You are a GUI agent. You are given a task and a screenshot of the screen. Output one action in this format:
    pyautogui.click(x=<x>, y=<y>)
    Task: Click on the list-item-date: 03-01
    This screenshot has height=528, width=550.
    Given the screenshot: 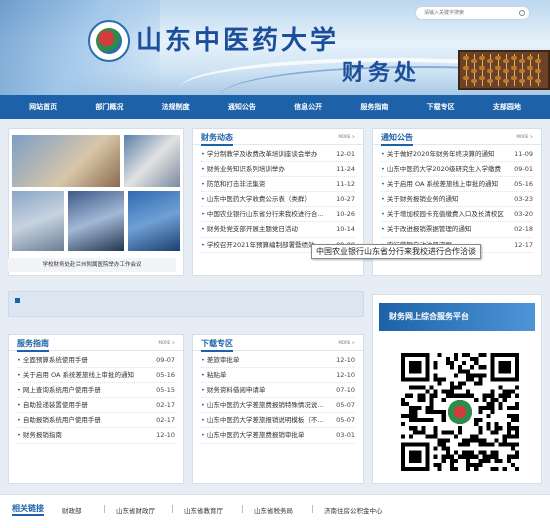 What is the action you would take?
    pyautogui.click(x=345, y=435)
    